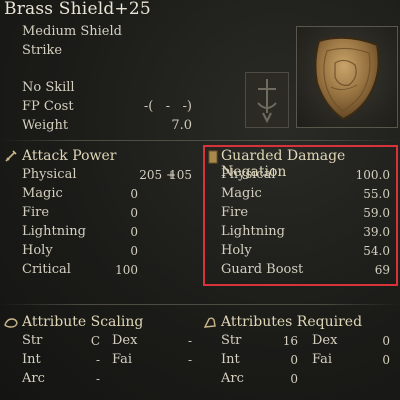 This screenshot has height=400, width=400. I want to click on mid-divider, so click(200, 304).